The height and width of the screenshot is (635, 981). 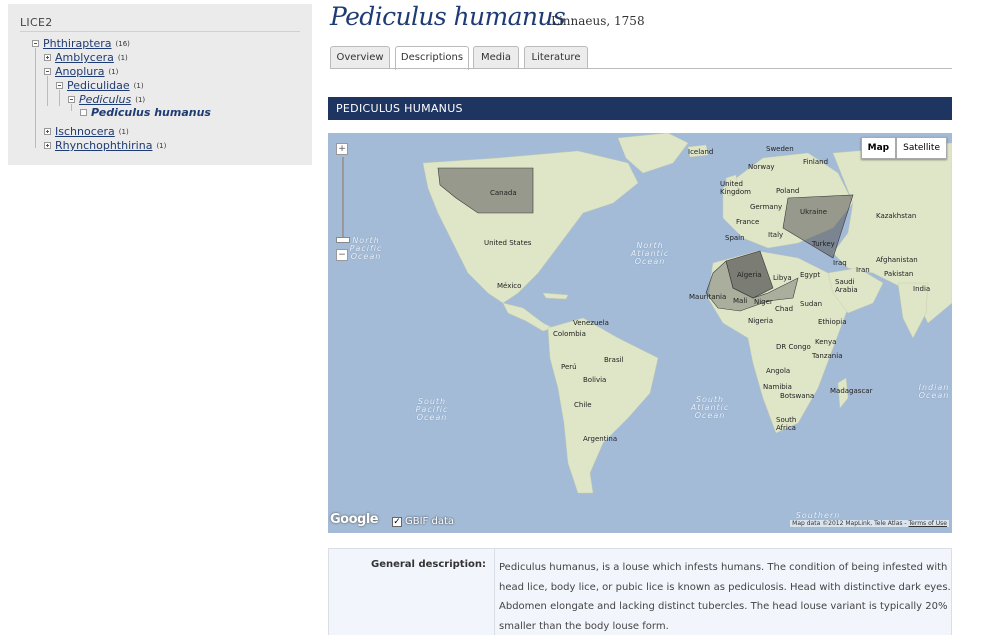 I want to click on map-type-satellite-button: Satellite, so click(x=921, y=148).